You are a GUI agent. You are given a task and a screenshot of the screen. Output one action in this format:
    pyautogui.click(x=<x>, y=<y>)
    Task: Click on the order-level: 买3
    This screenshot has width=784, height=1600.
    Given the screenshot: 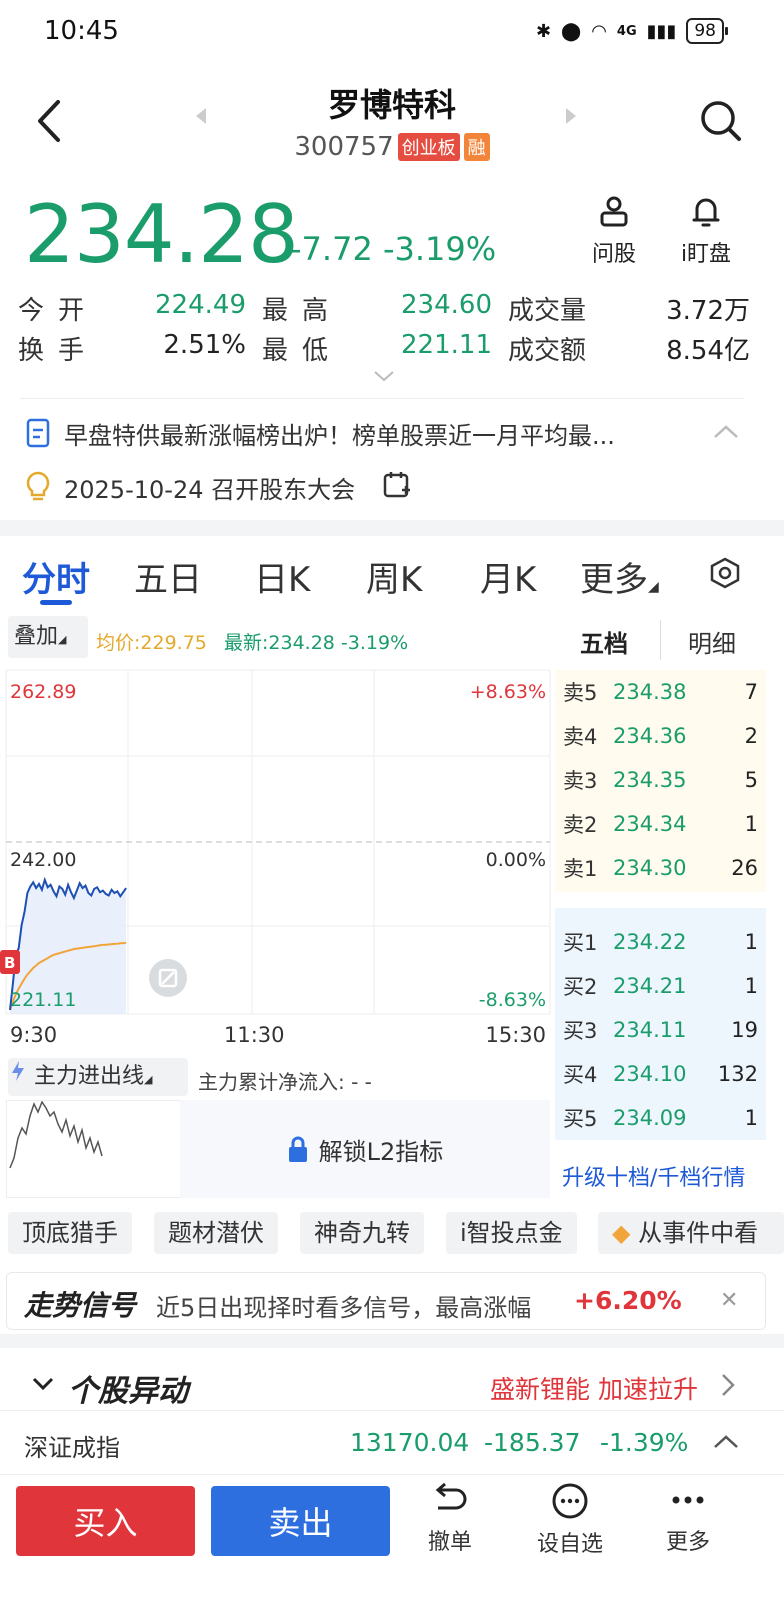 What is the action you would take?
    pyautogui.click(x=580, y=1031)
    